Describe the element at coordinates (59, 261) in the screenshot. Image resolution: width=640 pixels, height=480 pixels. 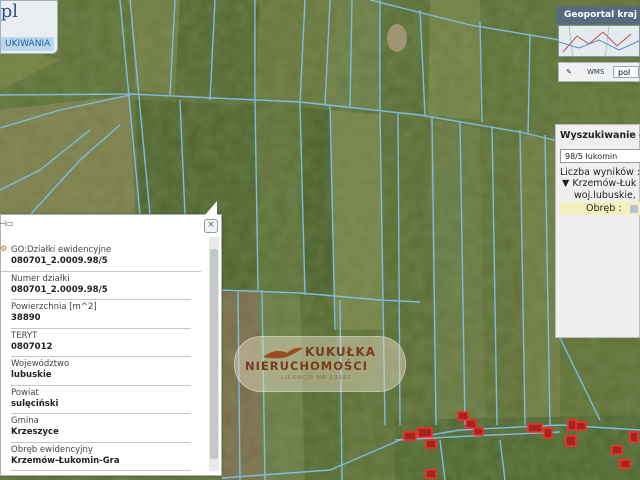
I see `group-value: 080701_2.0009.98/5` at that location.